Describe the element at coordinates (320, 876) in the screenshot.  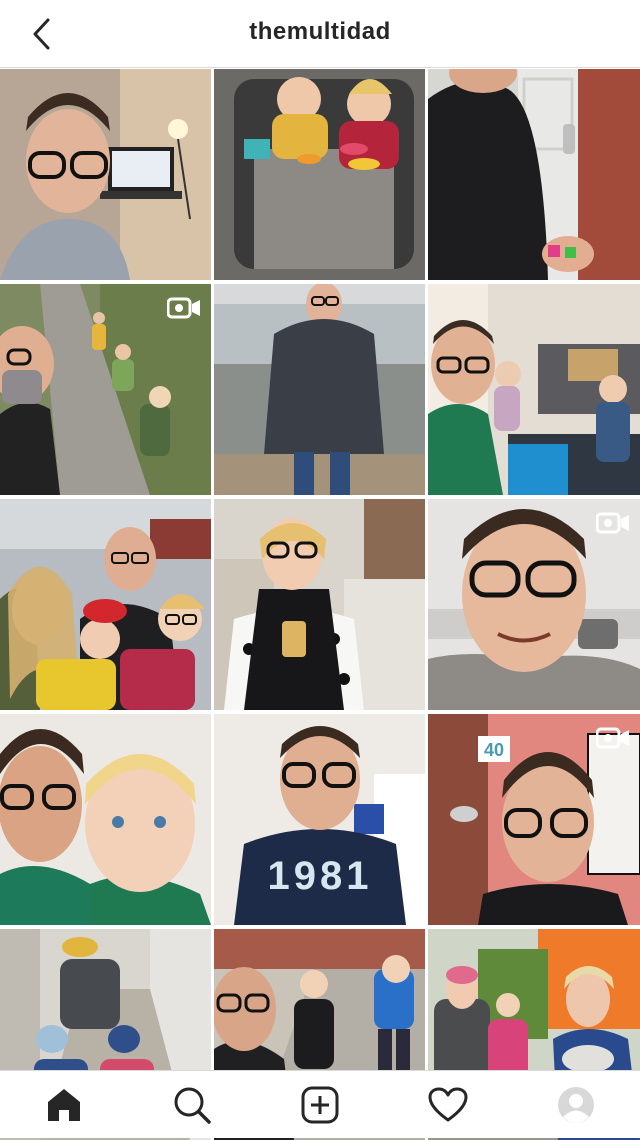
I see `tshirt-print-text: 1981` at that location.